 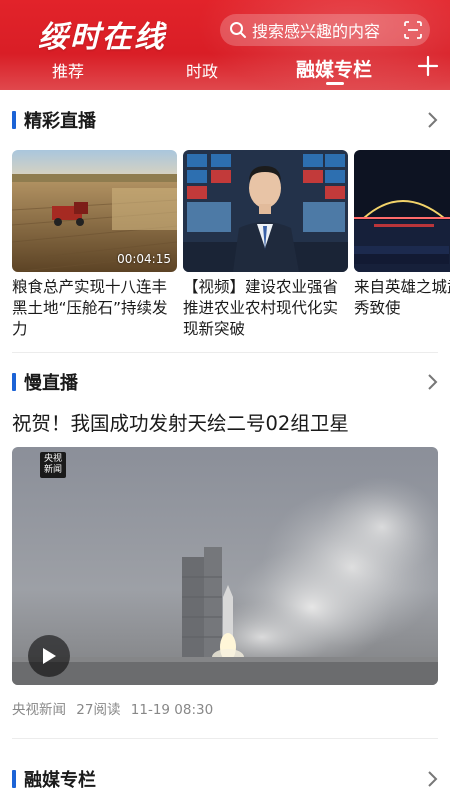 I want to click on cctv-news-logo: 央视 新闻, so click(x=53, y=465).